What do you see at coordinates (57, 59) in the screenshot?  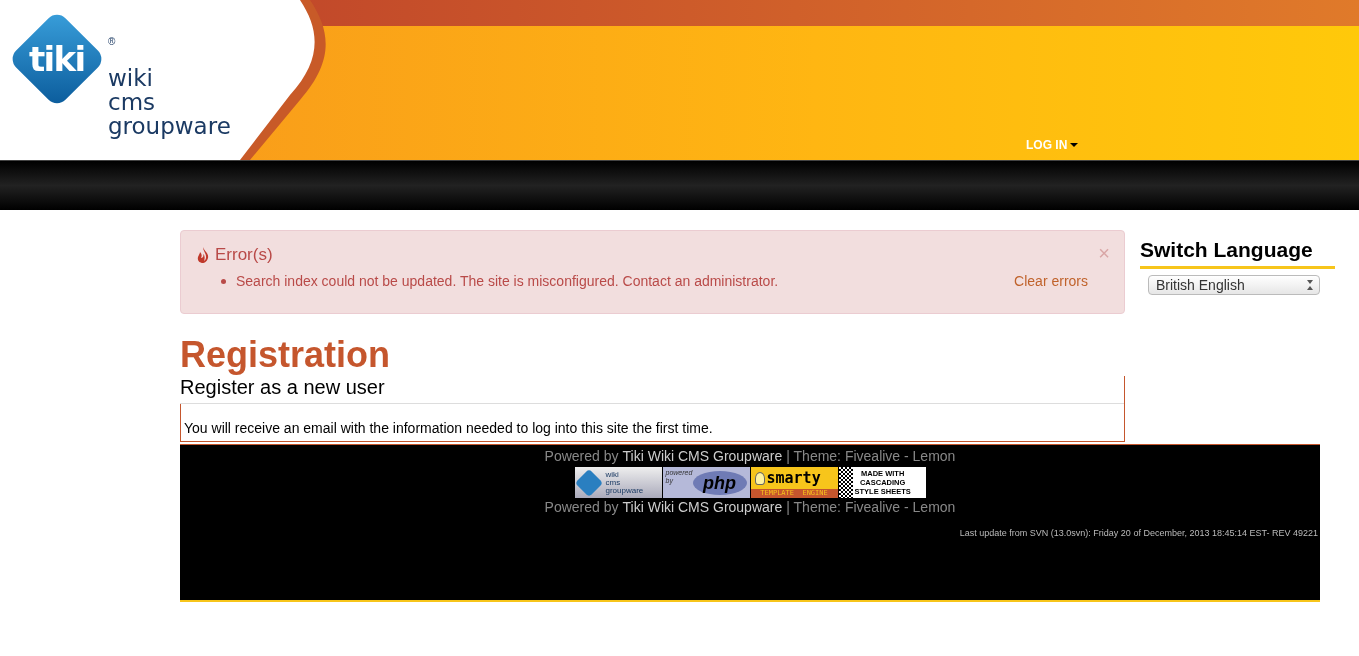 I see `logo-mark-text: tiki` at bounding box center [57, 59].